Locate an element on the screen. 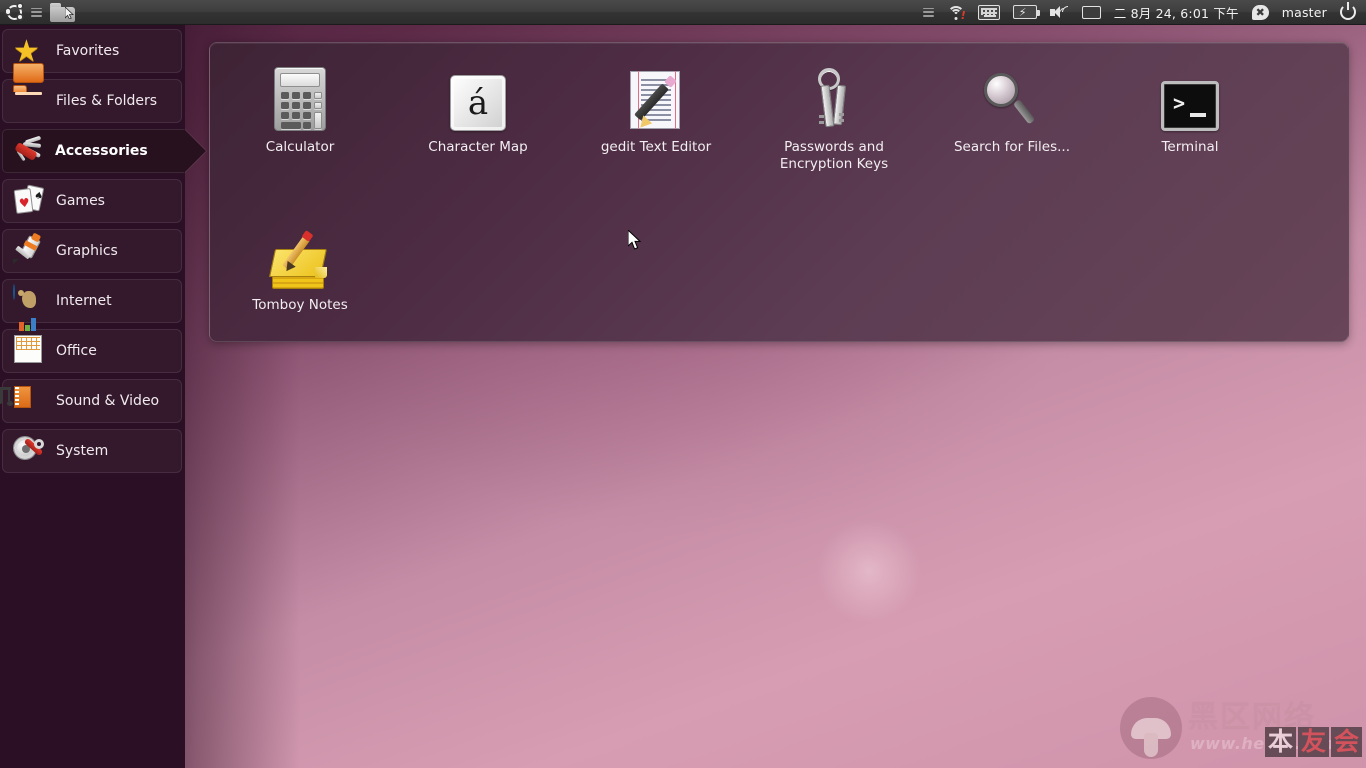 This screenshot has width=1366, height=768. app-label: Terminal is located at coordinates (1190, 147).